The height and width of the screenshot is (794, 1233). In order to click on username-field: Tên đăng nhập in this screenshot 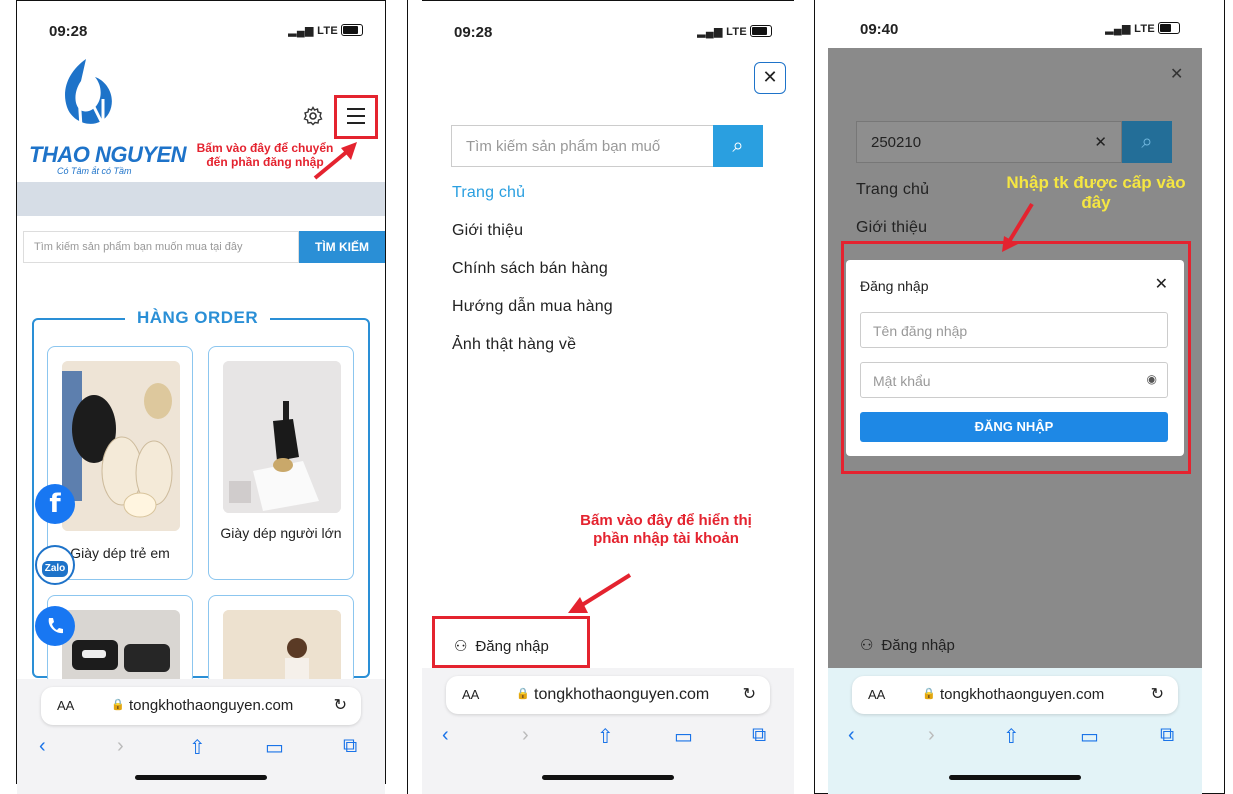, I will do `click(1014, 330)`.